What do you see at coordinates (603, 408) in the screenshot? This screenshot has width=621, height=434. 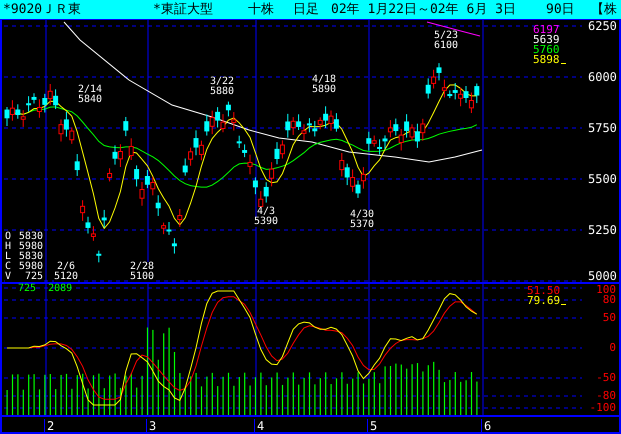 I see `oscillator-axis-label: -100` at bounding box center [603, 408].